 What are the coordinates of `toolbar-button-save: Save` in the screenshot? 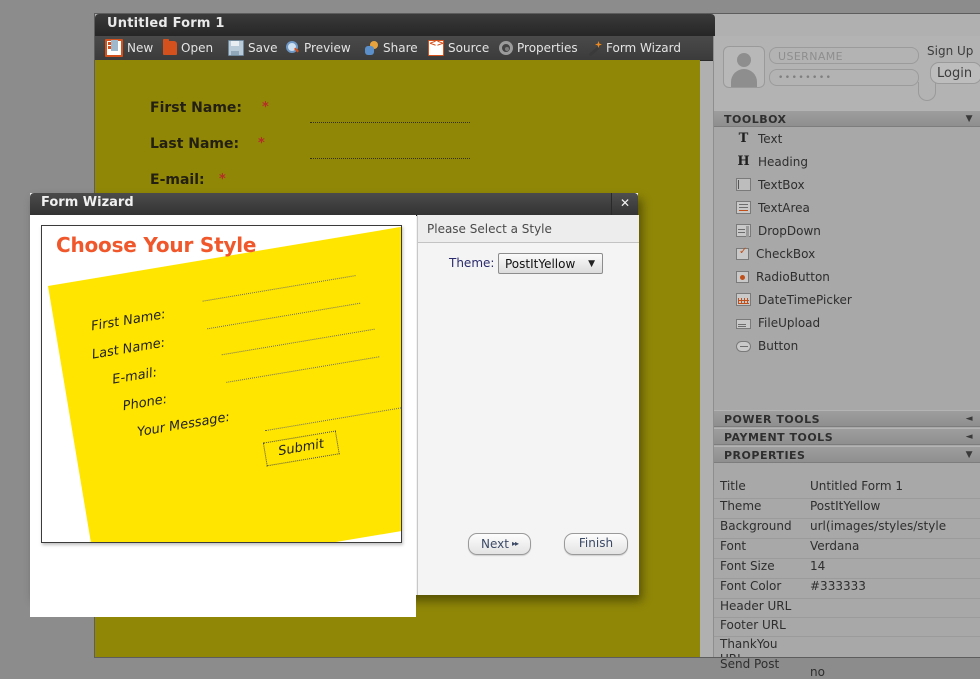 It's located at (252, 48).